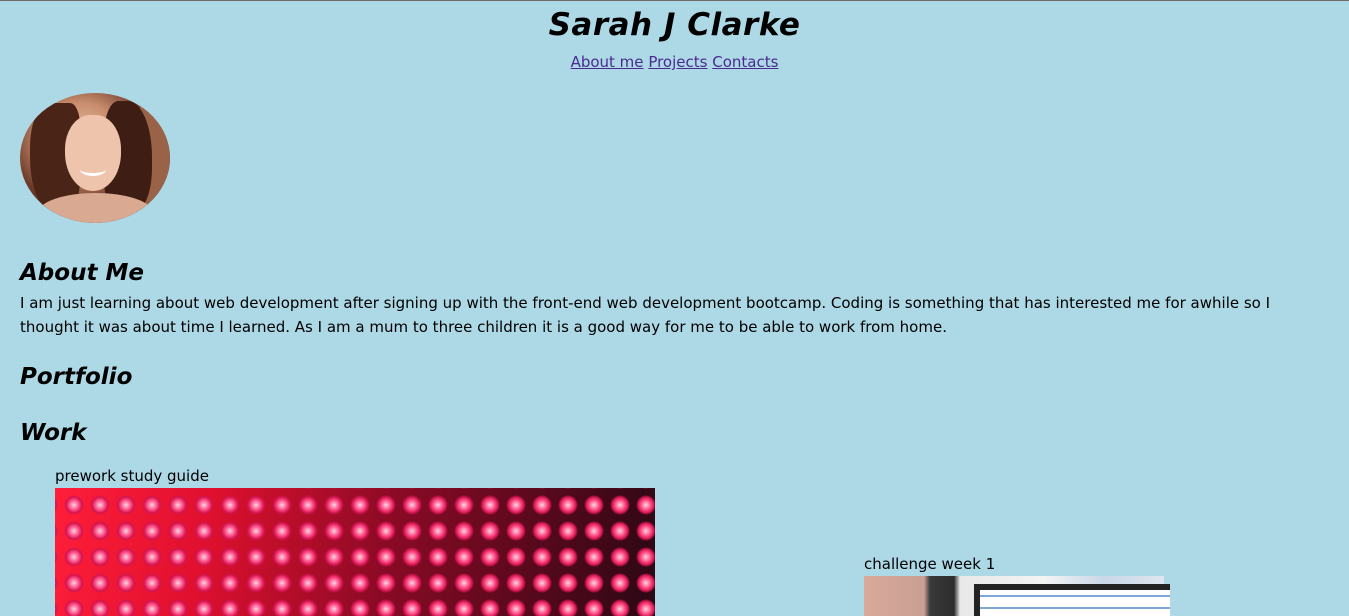  I want to click on work-item-challenge: challenge week 1, so click(1017, 585).